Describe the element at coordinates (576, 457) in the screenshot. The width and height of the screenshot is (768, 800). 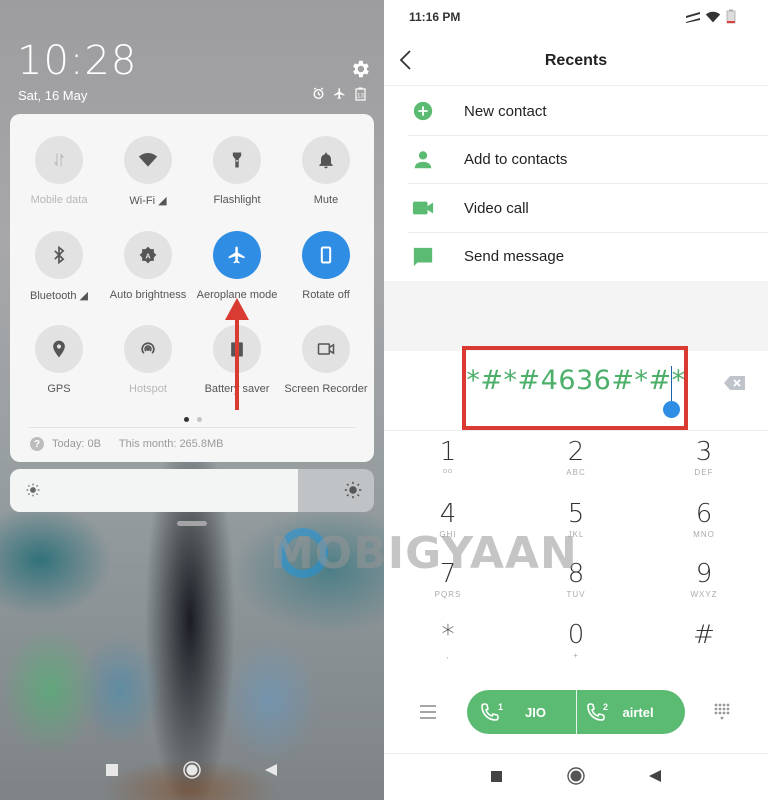
I see `dialpad-key: 2 ABC` at that location.